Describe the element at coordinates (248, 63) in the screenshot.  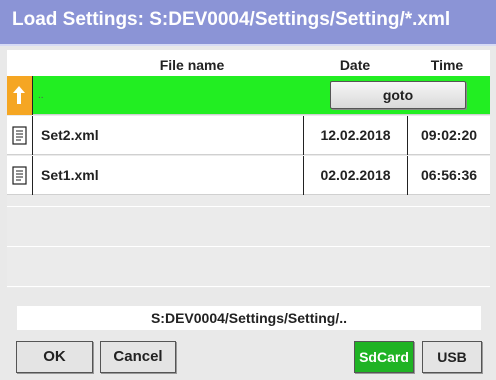
I see `file-list-header: File name Date Time` at that location.